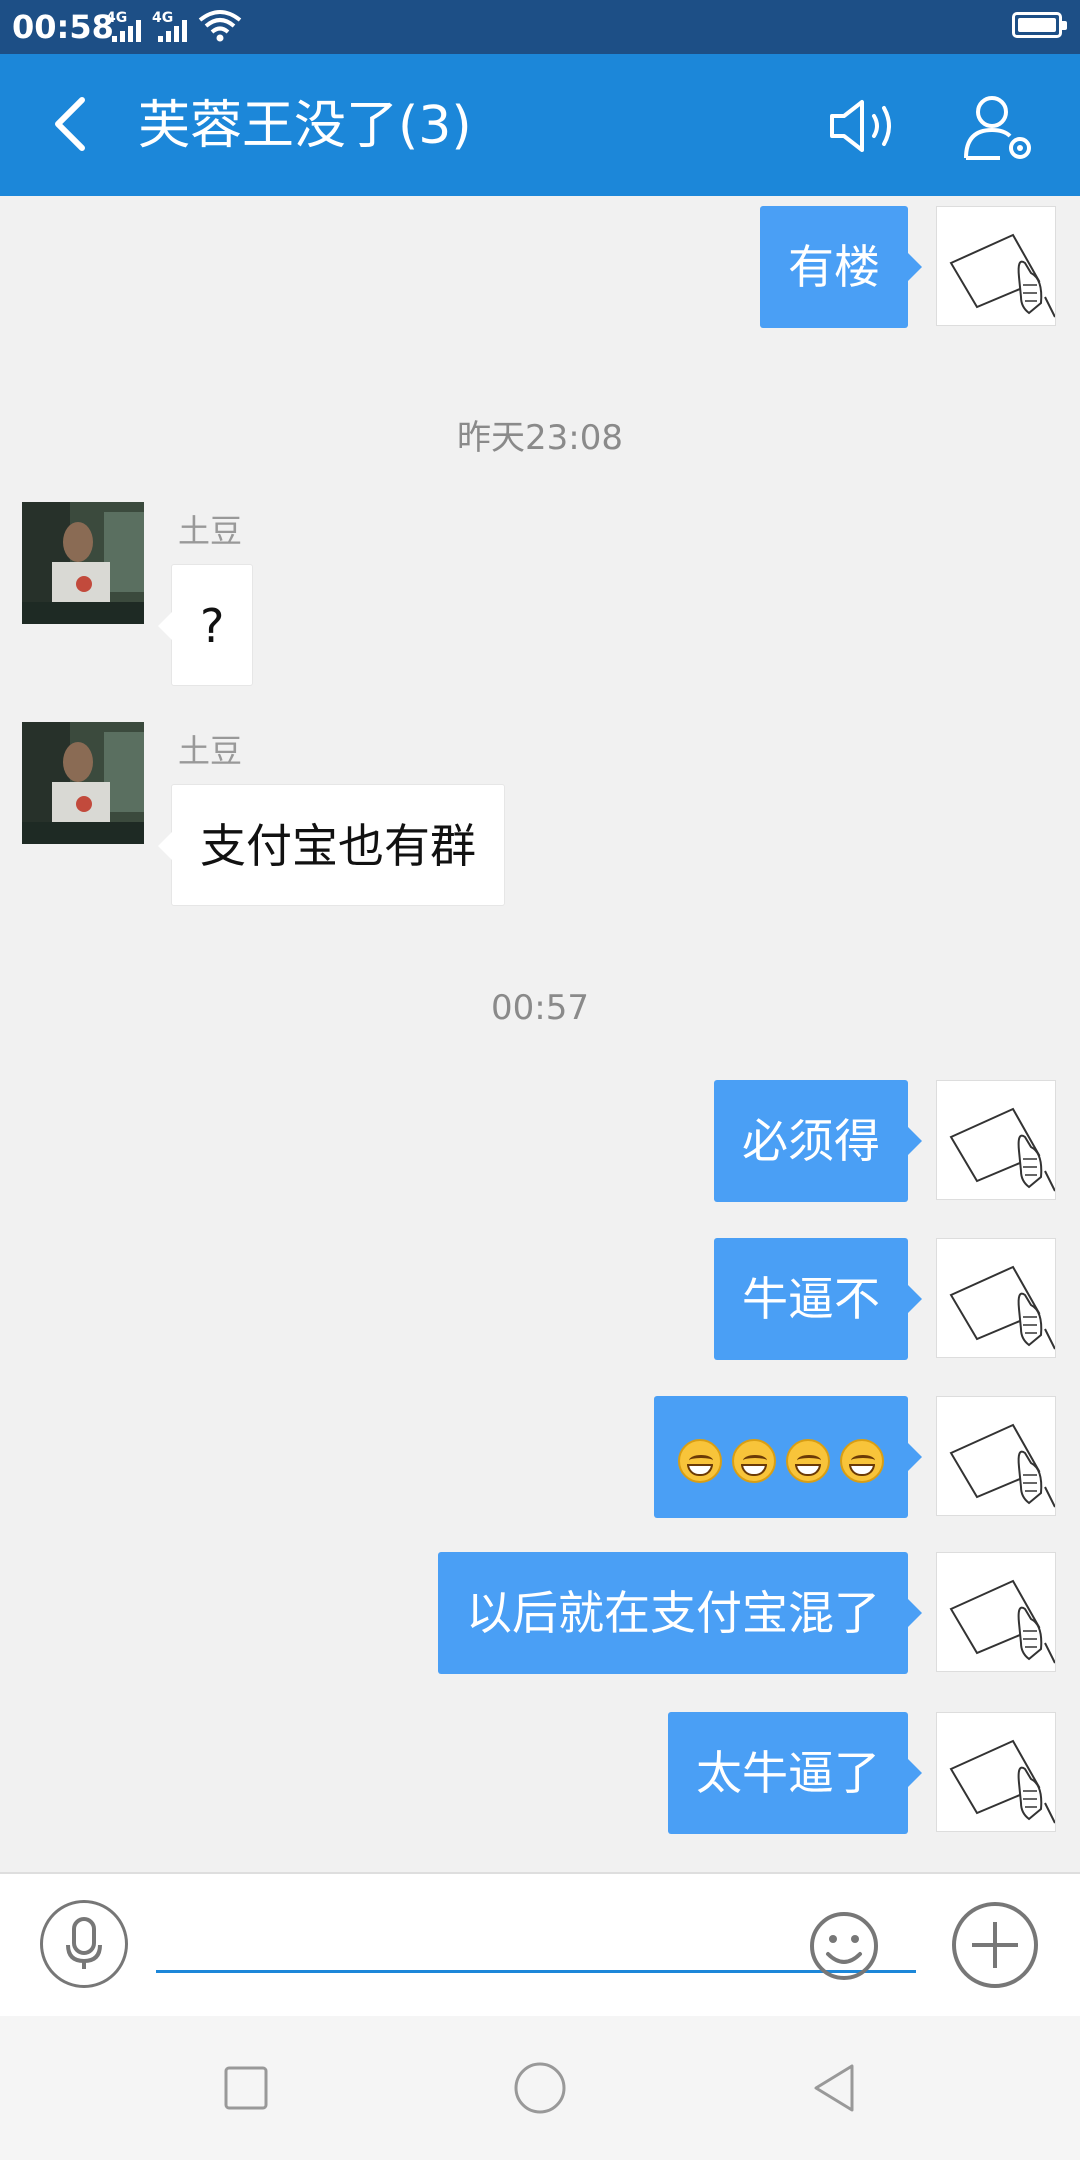 This screenshot has height=2160, width=1080. I want to click on back-icon, so click(74, 124).